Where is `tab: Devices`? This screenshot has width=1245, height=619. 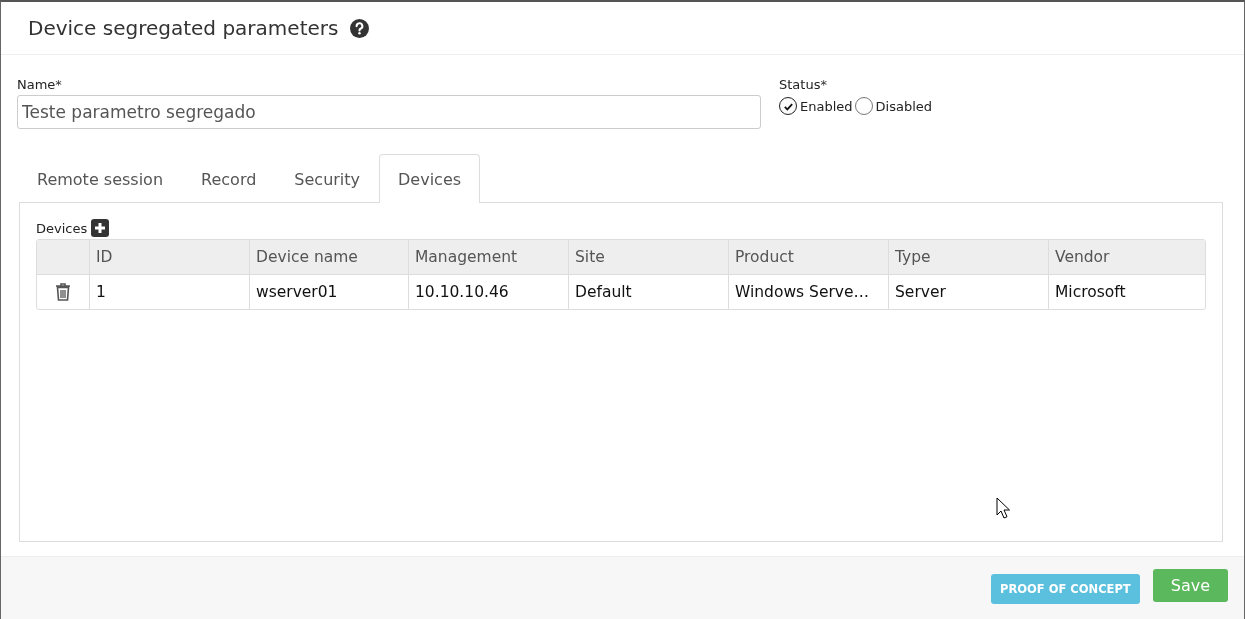 tab: Devices is located at coordinates (430, 178).